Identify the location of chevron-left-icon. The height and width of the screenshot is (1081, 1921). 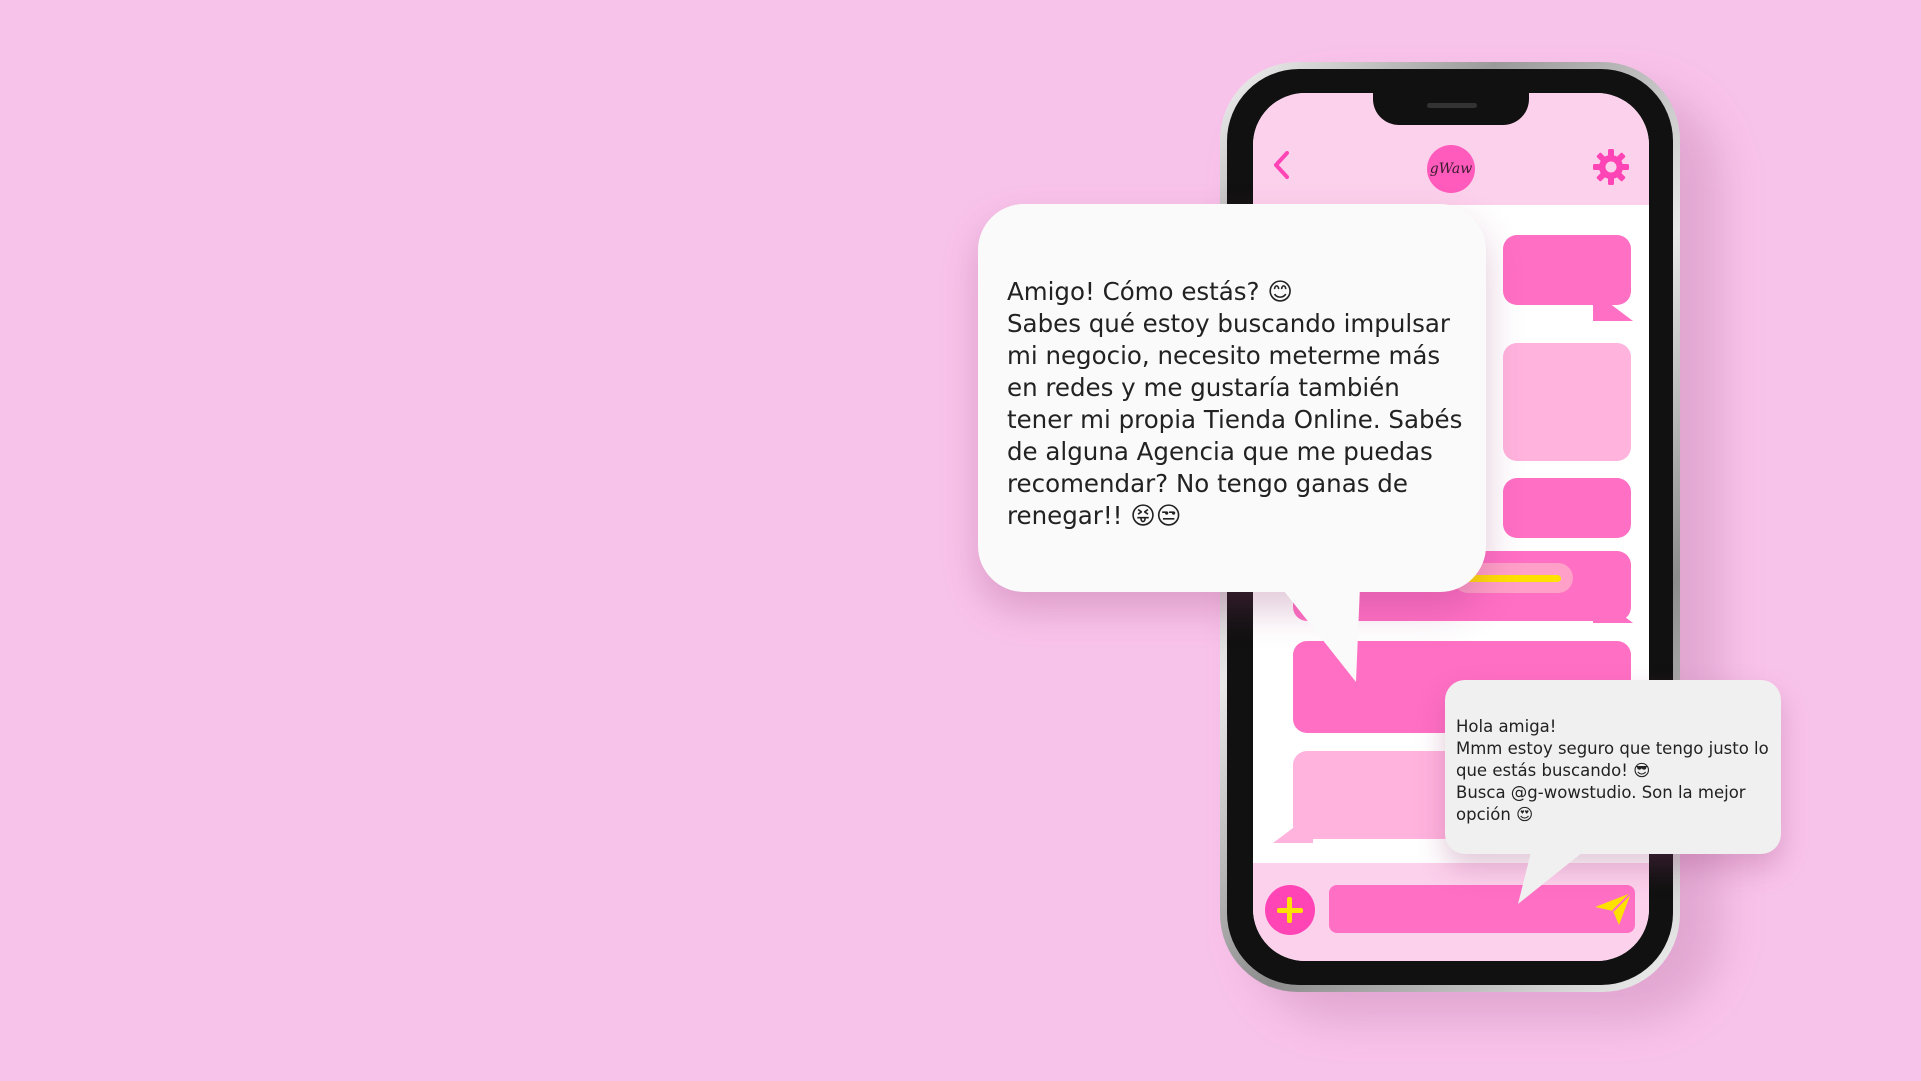
(1283, 165).